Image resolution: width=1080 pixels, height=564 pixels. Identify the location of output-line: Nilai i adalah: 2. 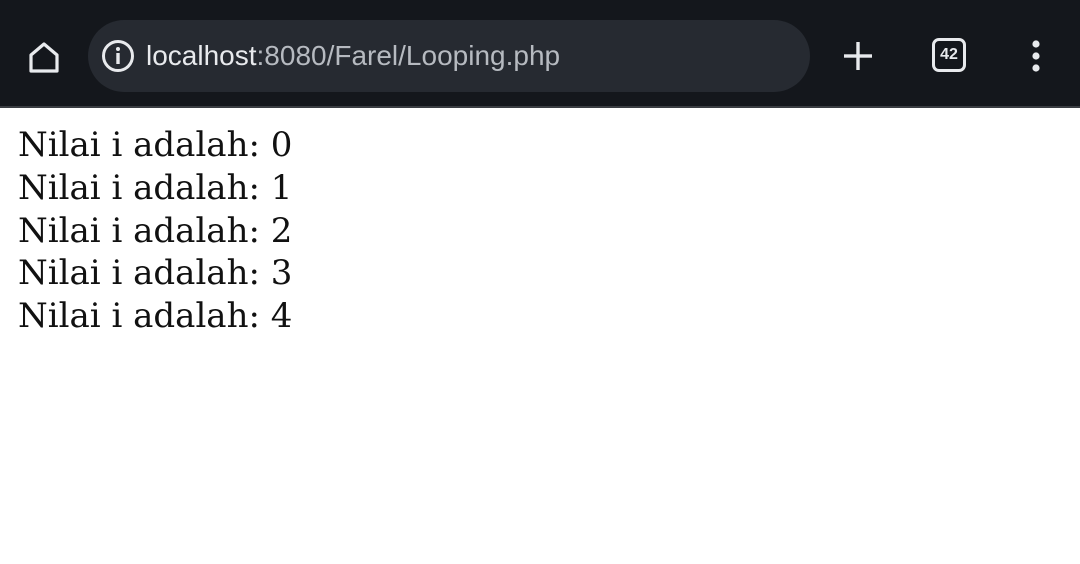
(155, 230).